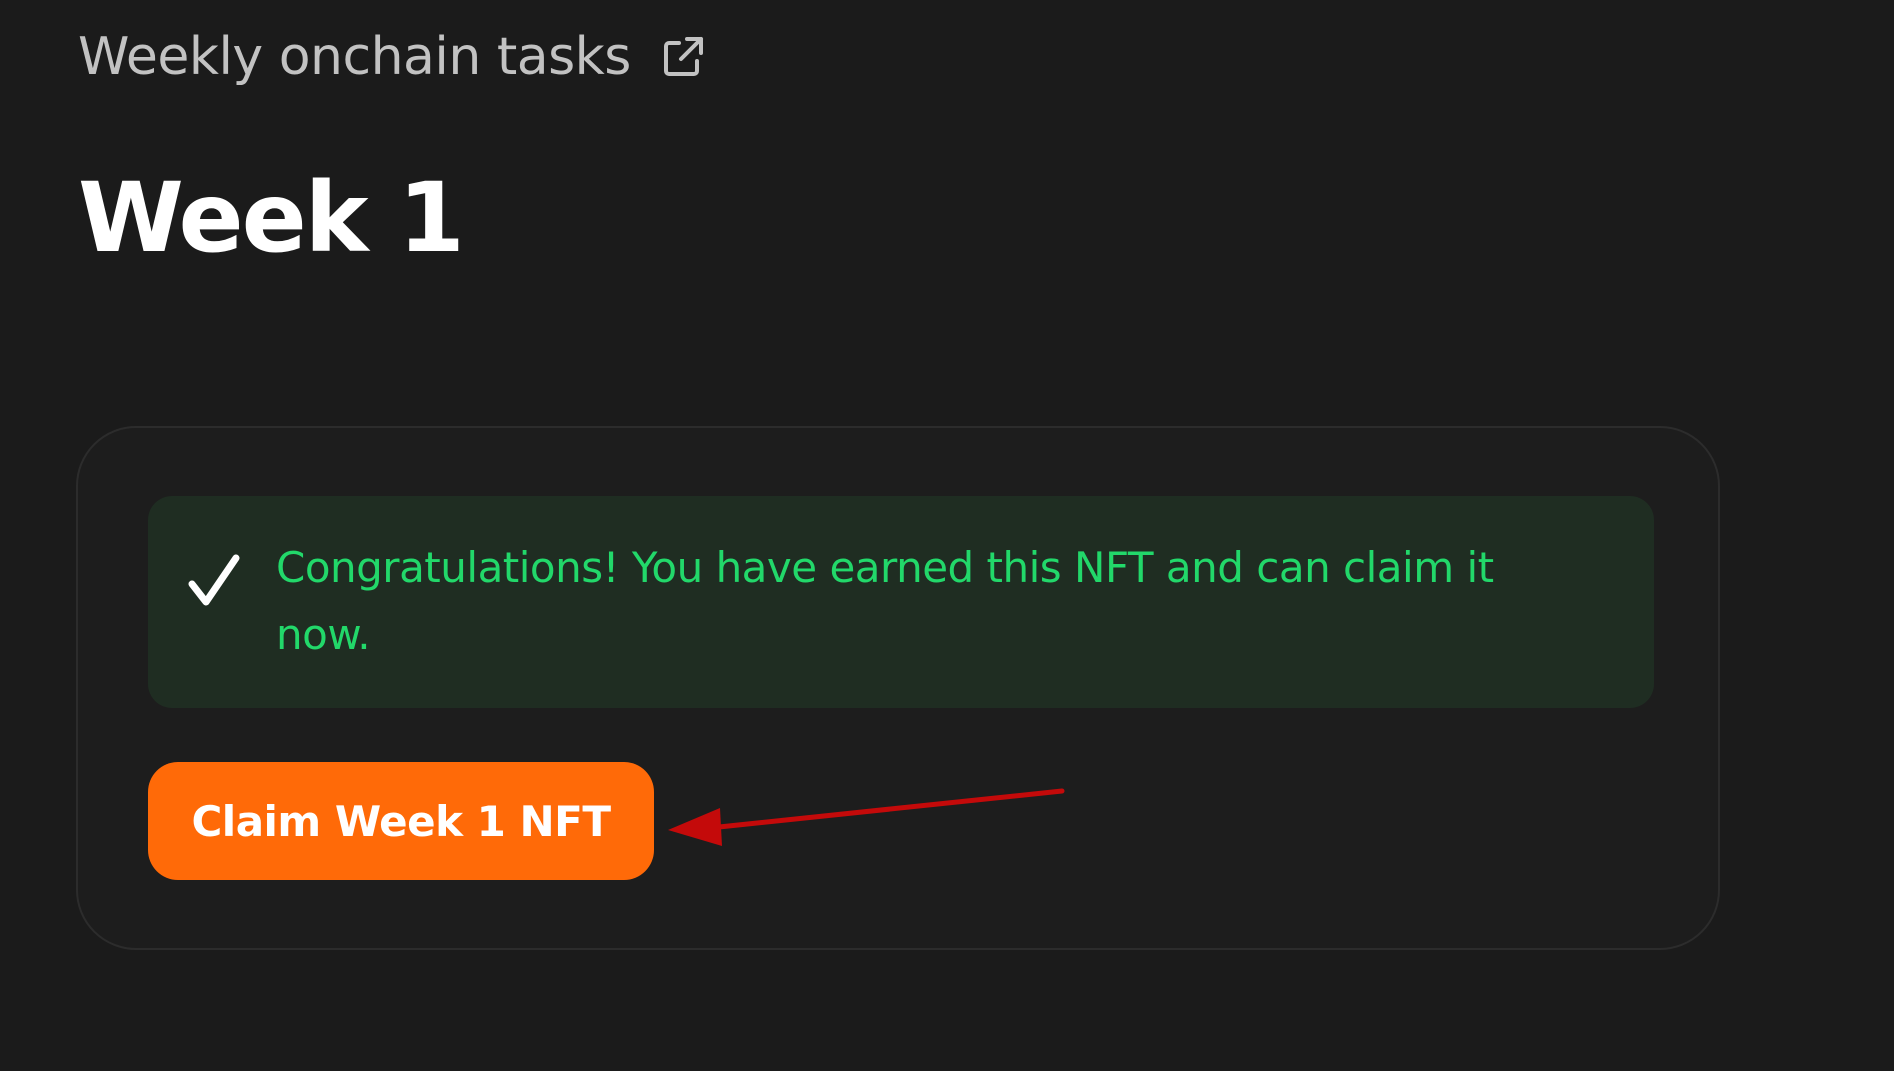 Image resolution: width=1894 pixels, height=1071 pixels. What do you see at coordinates (401, 821) in the screenshot?
I see `claim-button: Claim Week 1 NFT` at bounding box center [401, 821].